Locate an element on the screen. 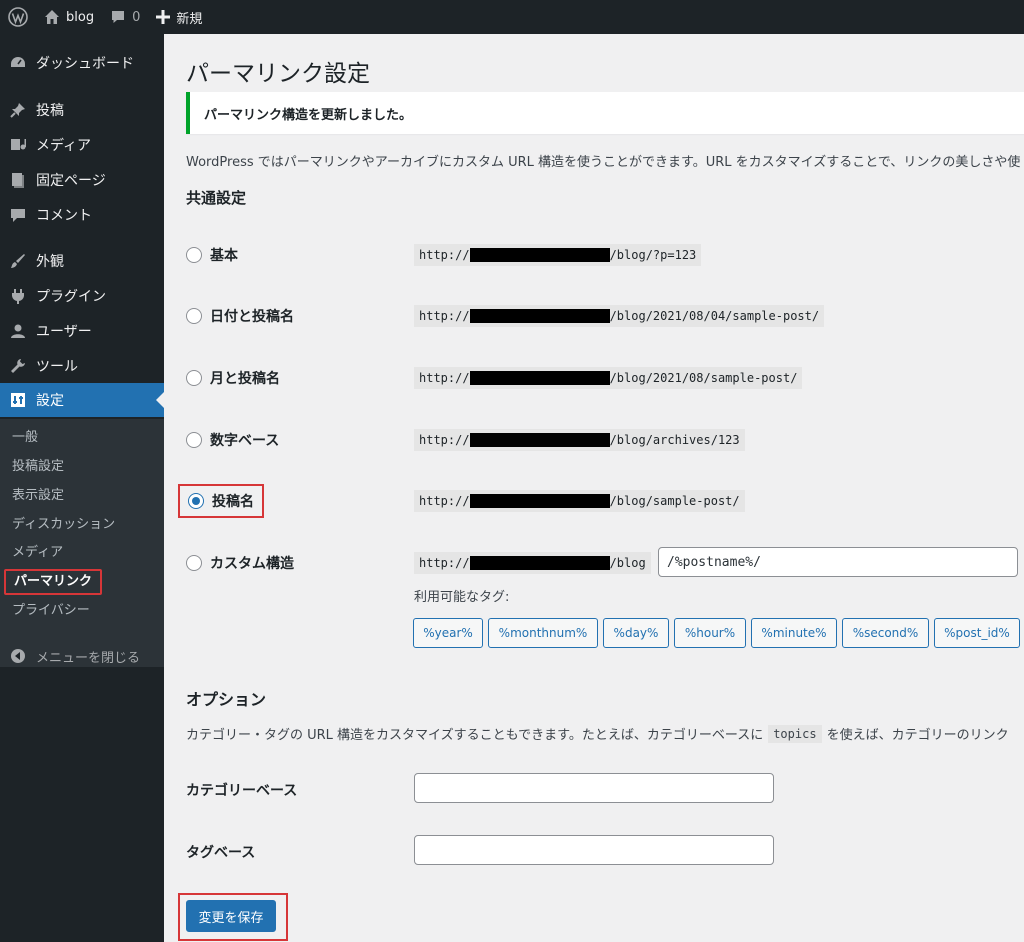 The width and height of the screenshot is (1024, 942). tag-button-minute: %minute% is located at coordinates (794, 633).